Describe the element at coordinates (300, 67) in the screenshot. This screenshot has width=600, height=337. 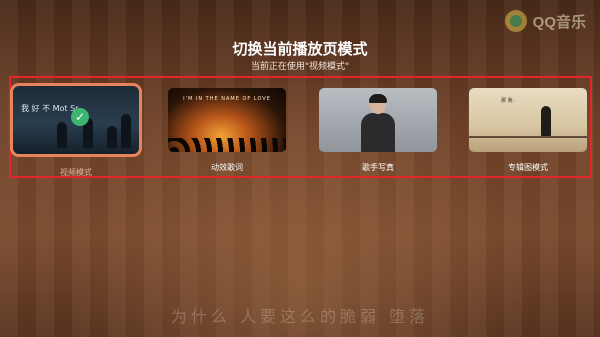
I see `dialog-subtitle: 当前正在使用"视频模式"` at that location.